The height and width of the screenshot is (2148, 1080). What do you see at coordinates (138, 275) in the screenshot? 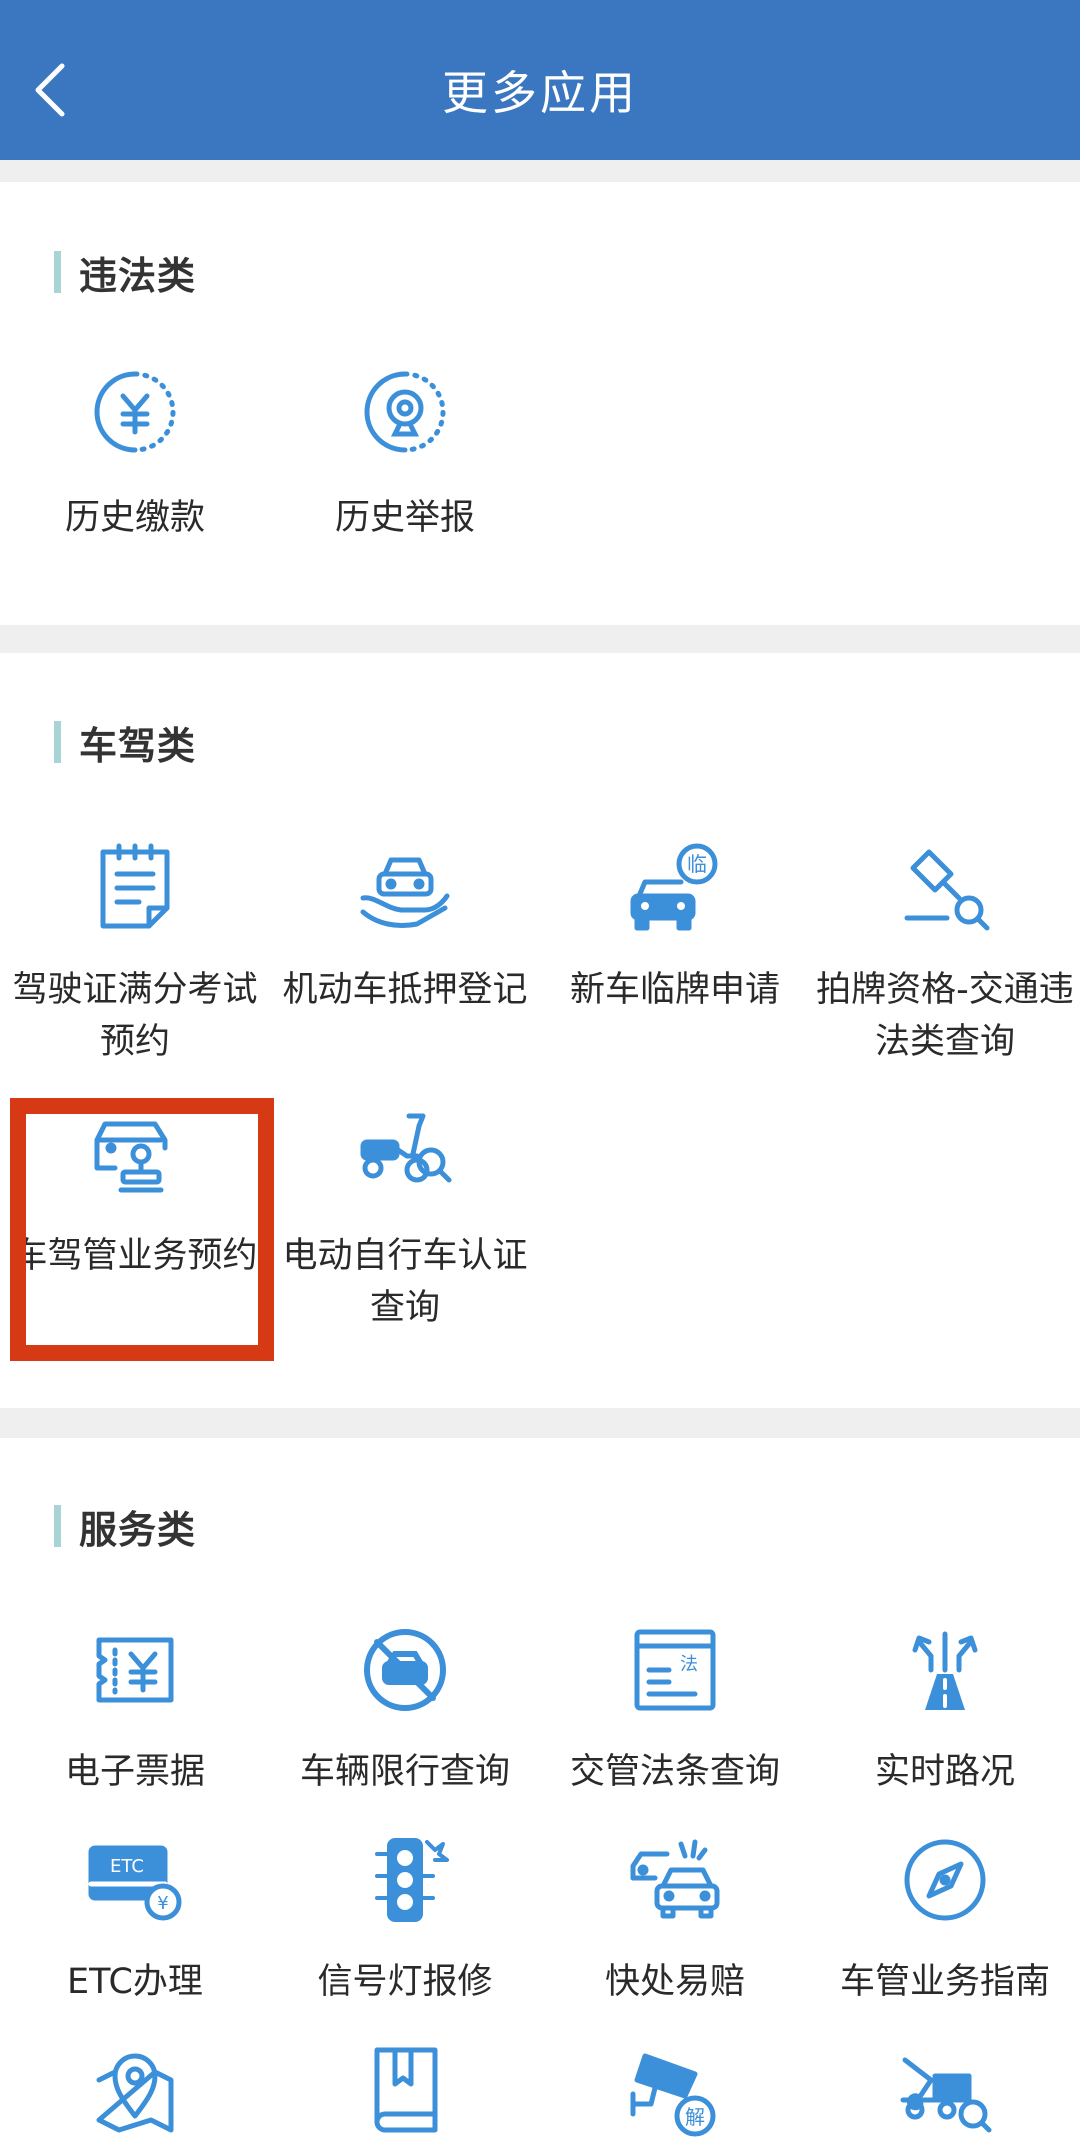
I see `section-title-label: 违法类` at bounding box center [138, 275].